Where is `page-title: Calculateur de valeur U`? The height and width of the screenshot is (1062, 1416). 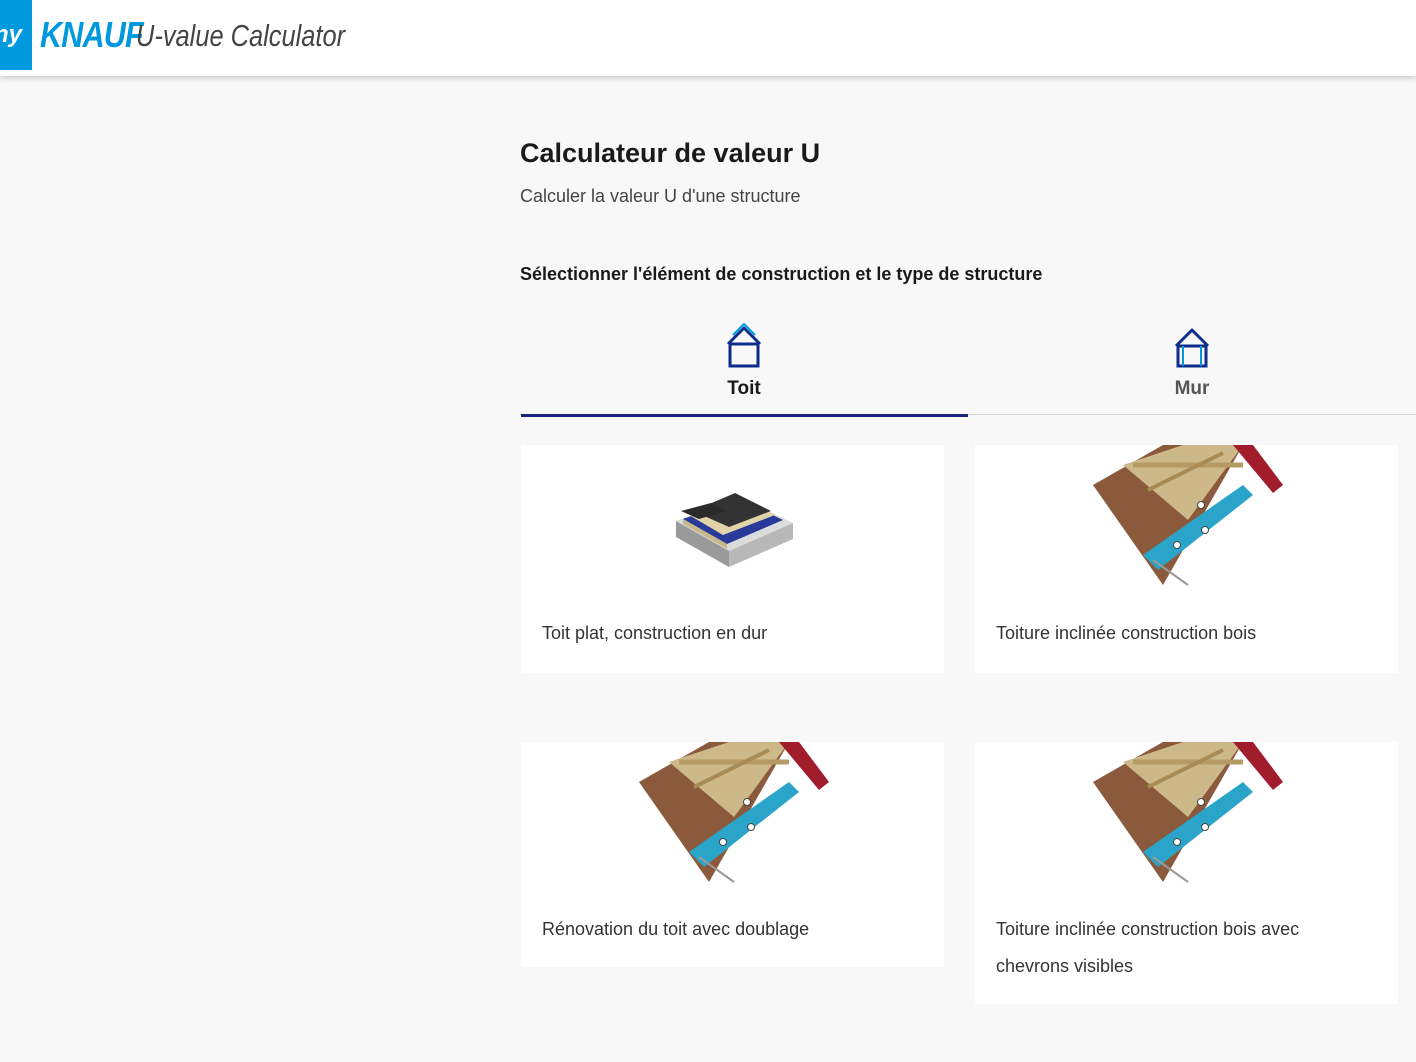
page-title: Calculateur de valeur U is located at coordinates (670, 153).